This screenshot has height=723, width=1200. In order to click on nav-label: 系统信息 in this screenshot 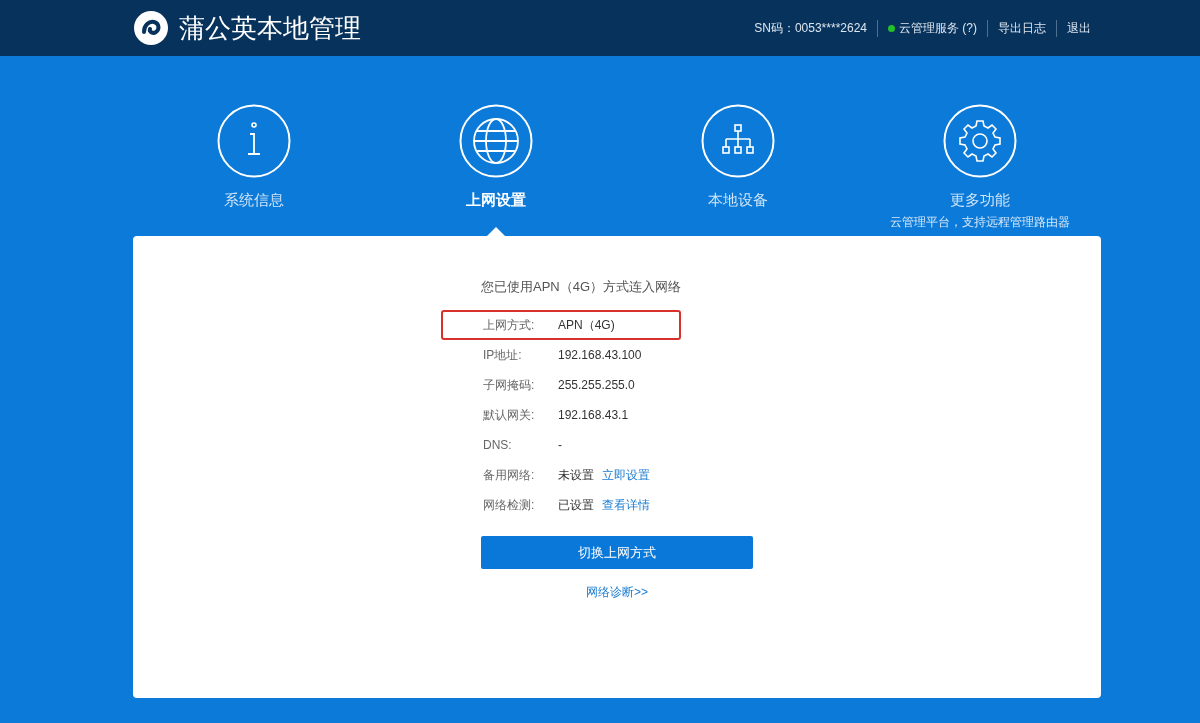, I will do `click(254, 200)`.